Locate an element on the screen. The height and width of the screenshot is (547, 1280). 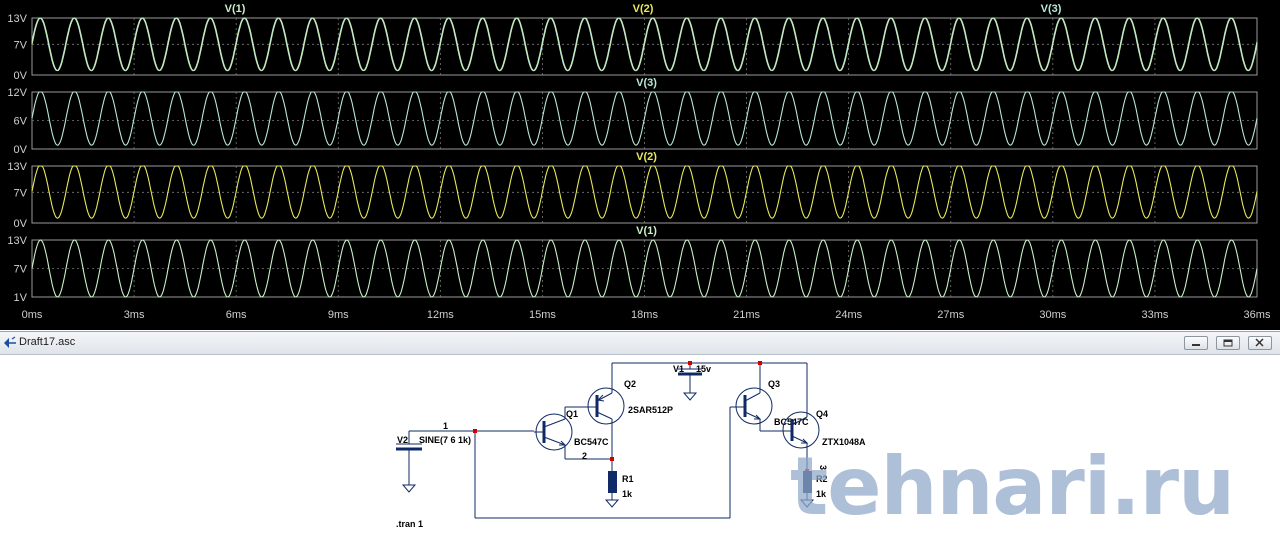
window-title: Draft17.asc is located at coordinates (47, 342).